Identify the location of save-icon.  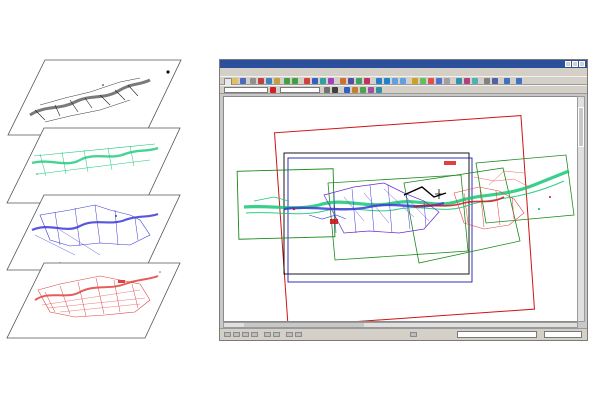
(243, 81).